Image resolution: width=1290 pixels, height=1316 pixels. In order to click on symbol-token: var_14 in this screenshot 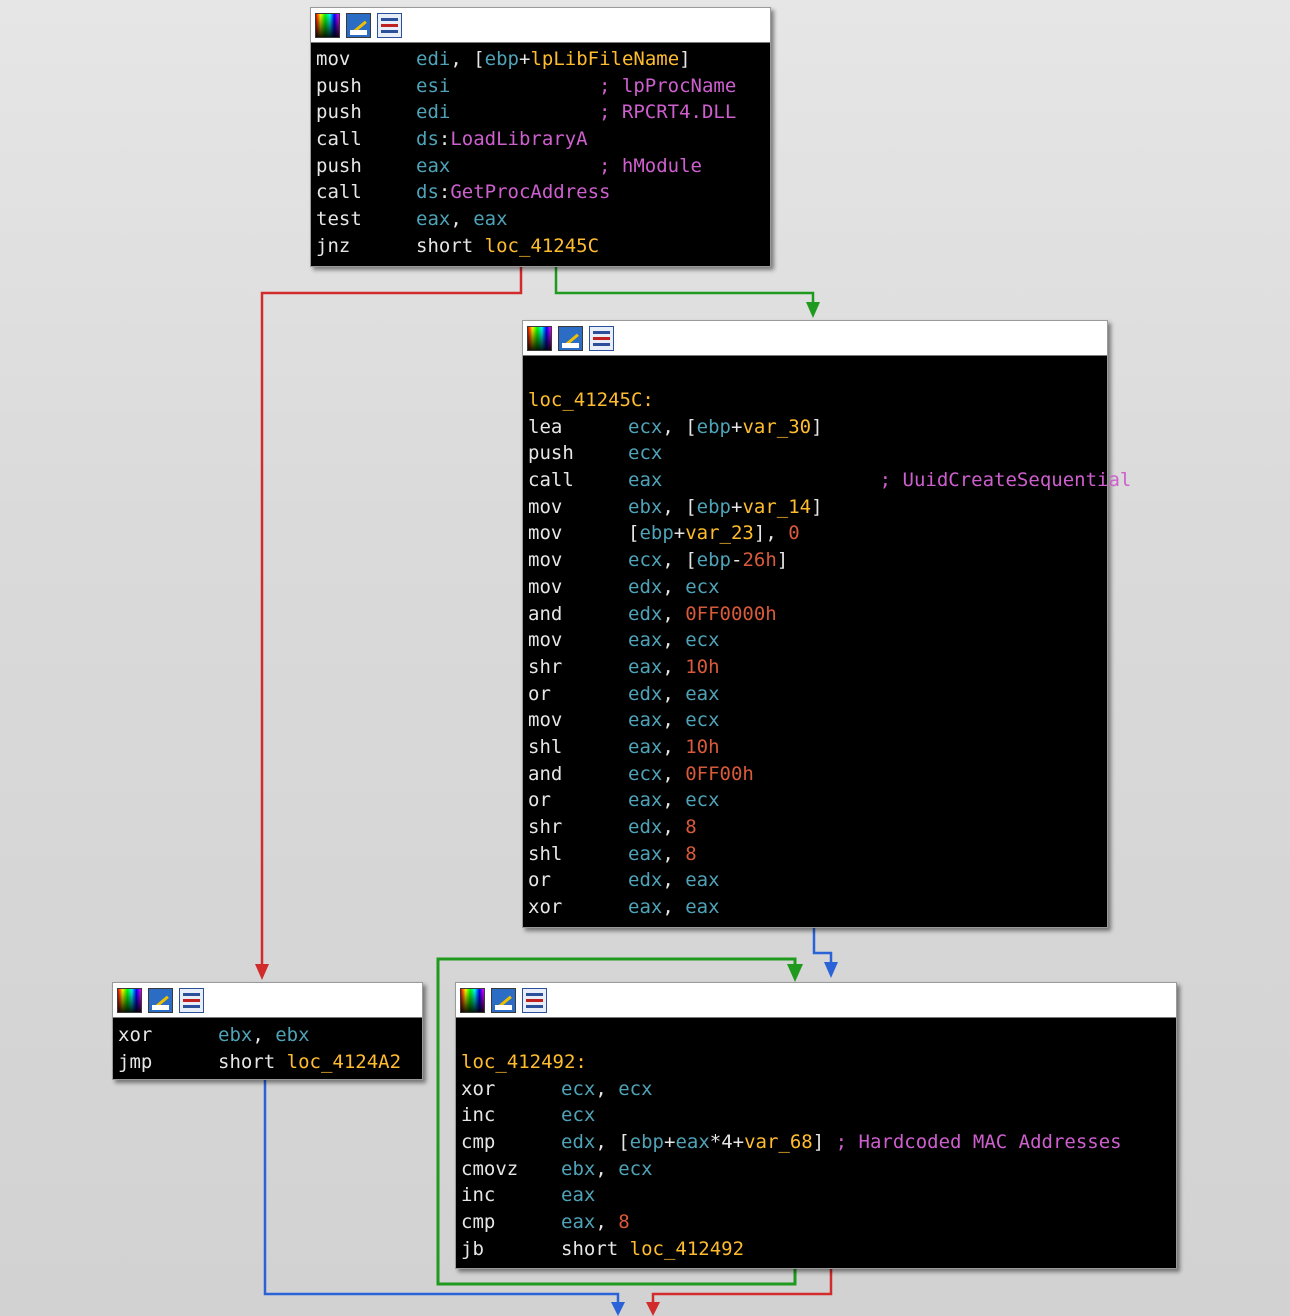, I will do `click(776, 507)`.